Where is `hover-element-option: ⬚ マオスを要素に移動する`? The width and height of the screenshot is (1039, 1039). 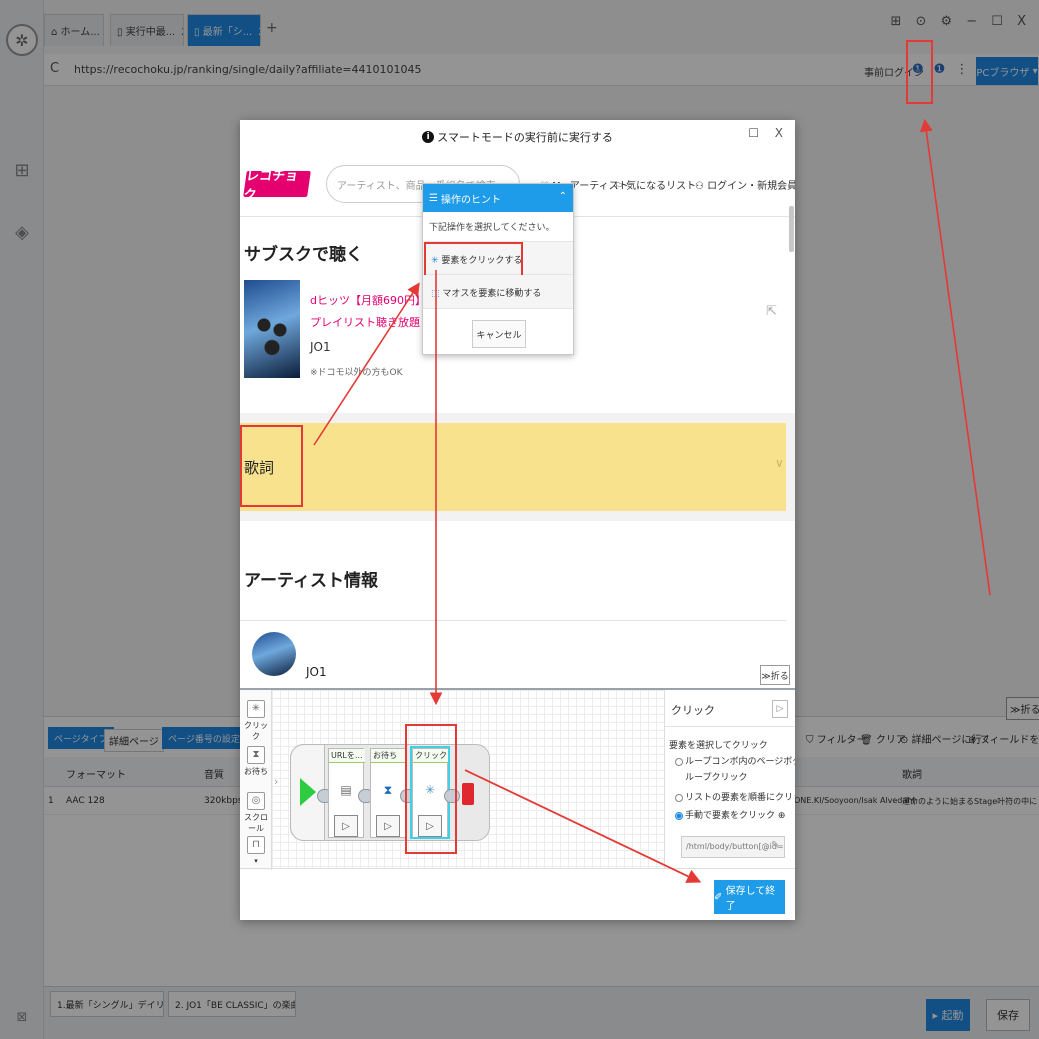
hover-element-option: ⬚ マオスを要素に移動する is located at coordinates (498, 292).